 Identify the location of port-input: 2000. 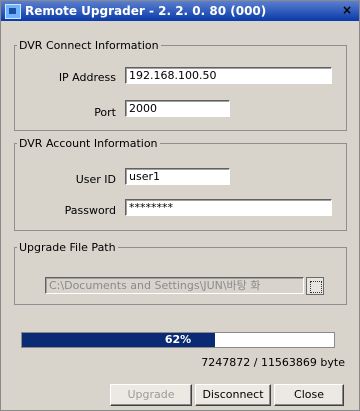
(177, 108).